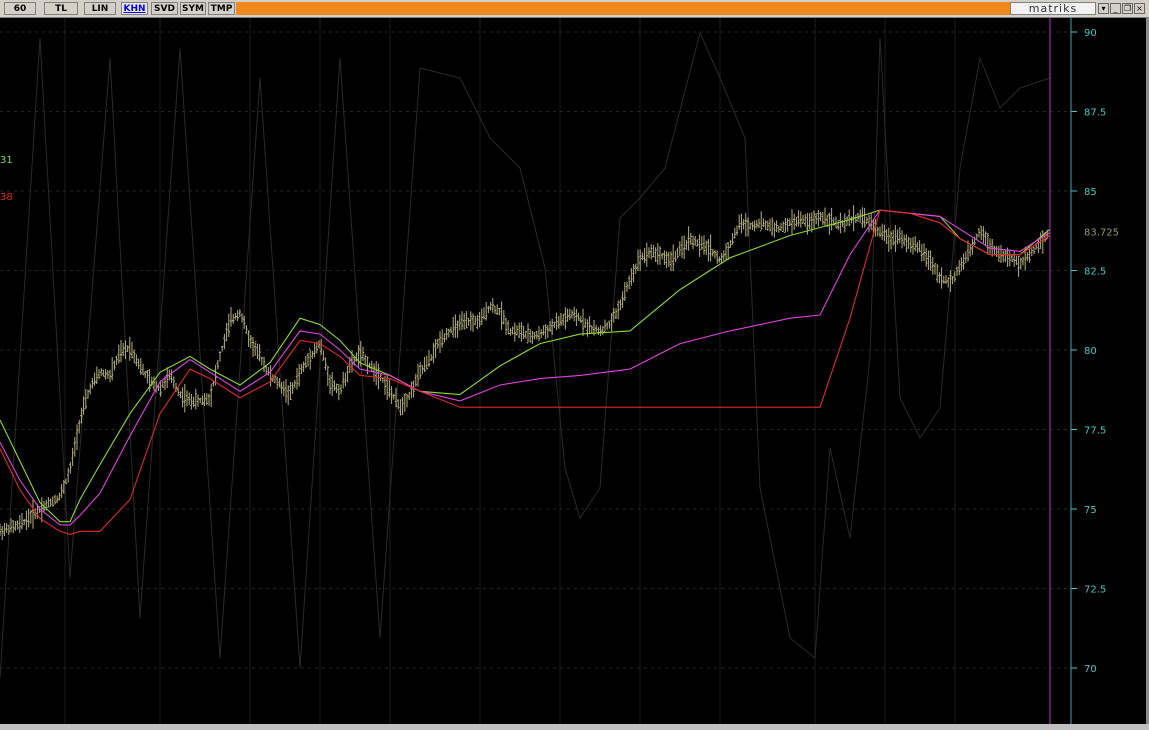 The width and height of the screenshot is (1149, 730). I want to click on bottom-scrollbar, so click(574, 727).